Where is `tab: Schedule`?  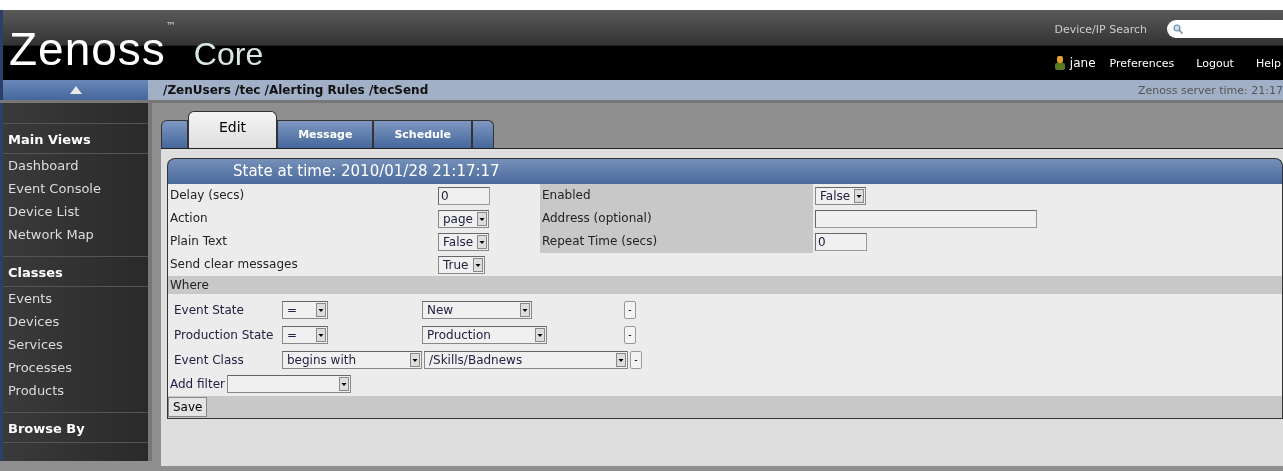
tab: Schedule is located at coordinates (423, 134).